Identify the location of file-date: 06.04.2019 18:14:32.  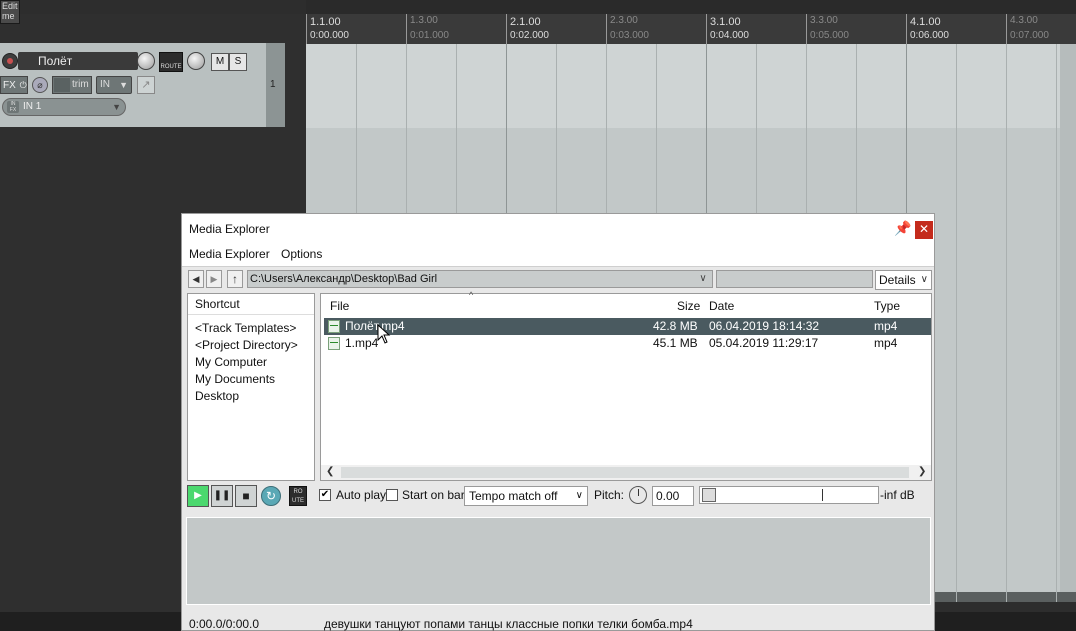
(764, 326).